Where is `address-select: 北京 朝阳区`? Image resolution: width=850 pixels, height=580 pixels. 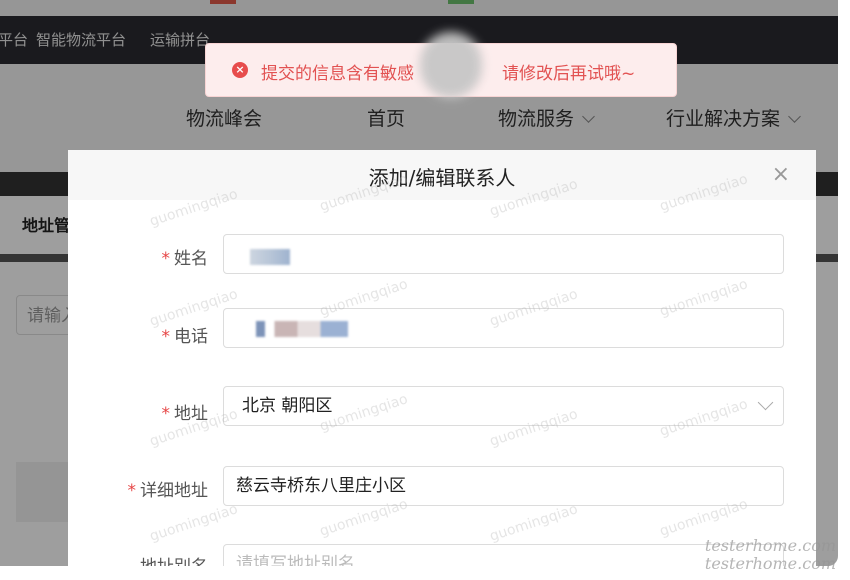 address-select: 北京 朝阳区 is located at coordinates (503, 406).